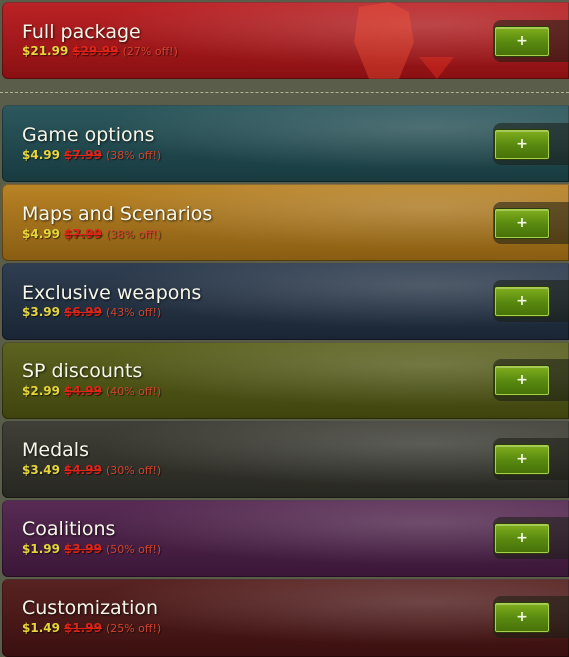 This screenshot has width=569, height=657. What do you see at coordinates (285, 380) in the screenshot?
I see `package-card-sp-discounts: SP discounts $2.99 $4.99 (40% off!) +` at bounding box center [285, 380].